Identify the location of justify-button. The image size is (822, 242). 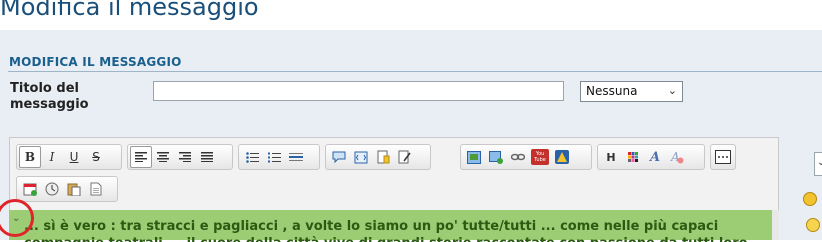
(207, 157).